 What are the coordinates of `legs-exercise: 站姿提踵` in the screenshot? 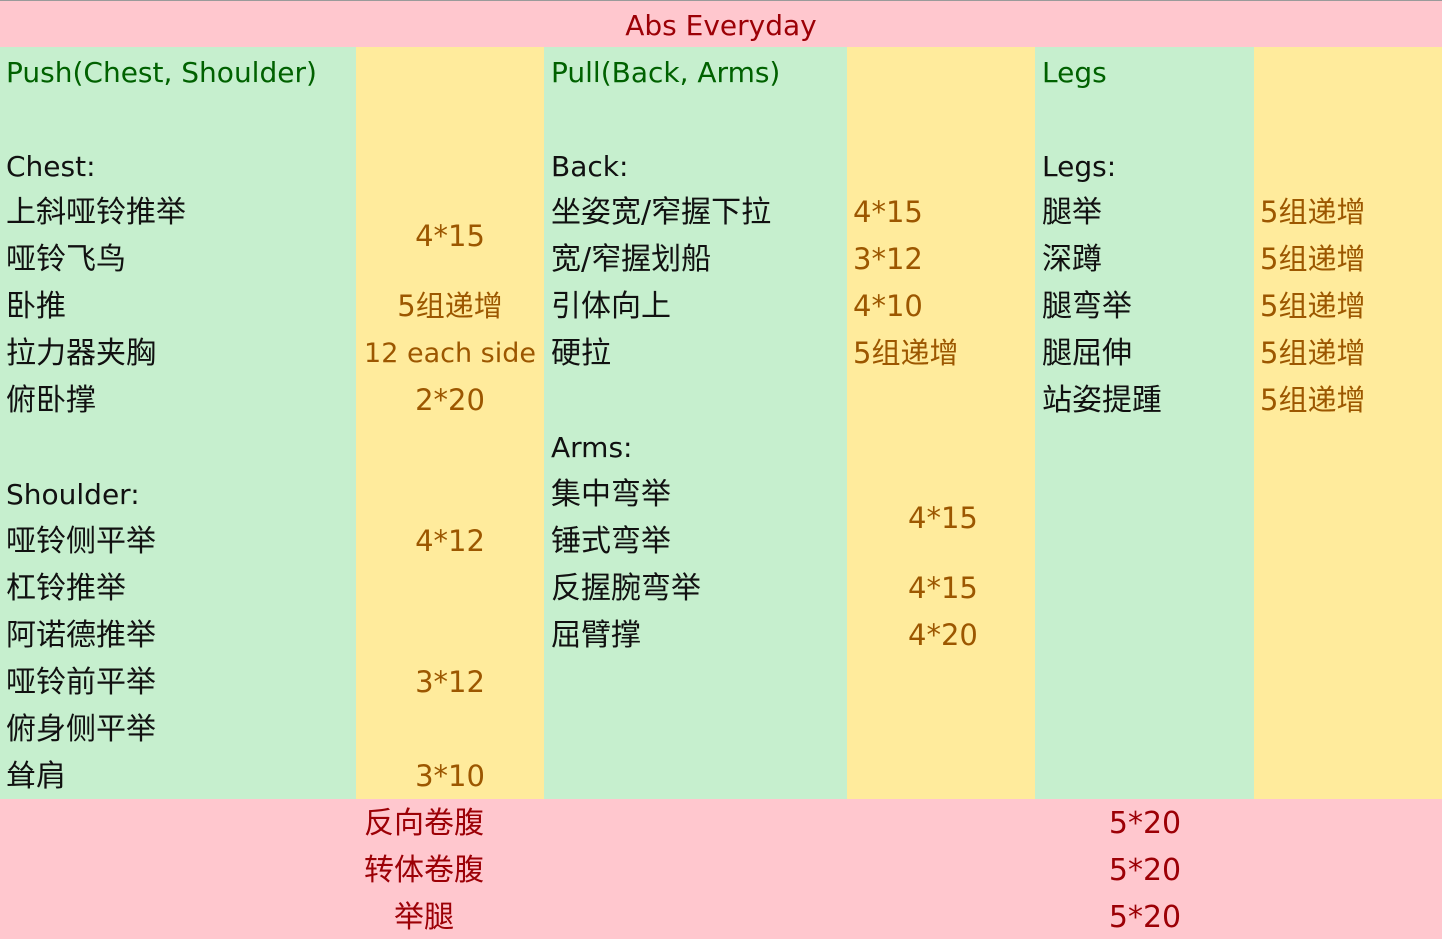 It's located at (1102, 400).